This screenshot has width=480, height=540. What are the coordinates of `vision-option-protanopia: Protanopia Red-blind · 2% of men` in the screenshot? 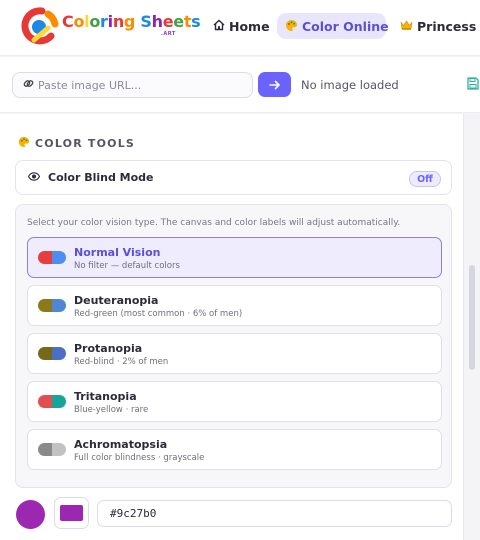 It's located at (234, 353).